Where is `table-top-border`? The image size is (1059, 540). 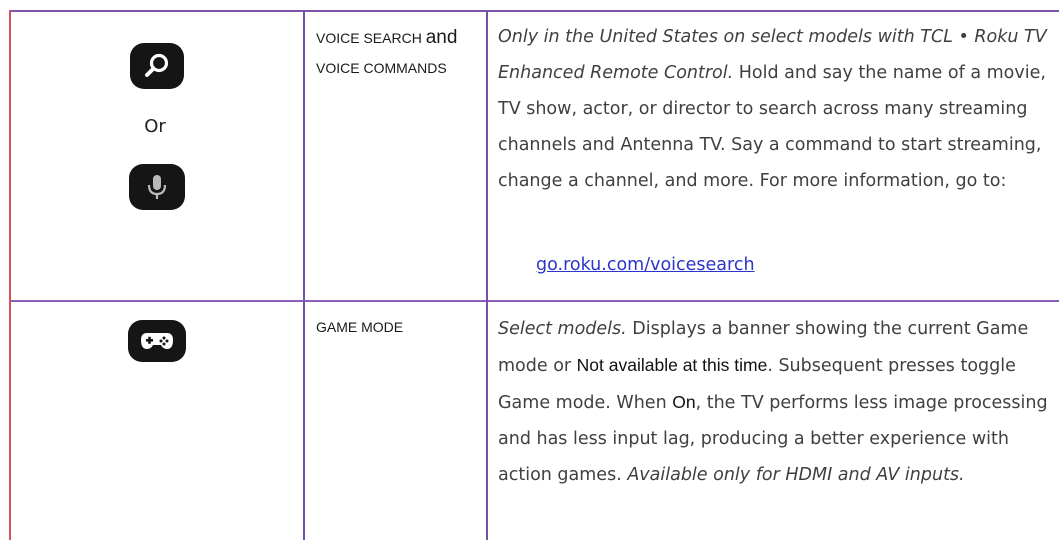
table-top-border is located at coordinates (534, 11).